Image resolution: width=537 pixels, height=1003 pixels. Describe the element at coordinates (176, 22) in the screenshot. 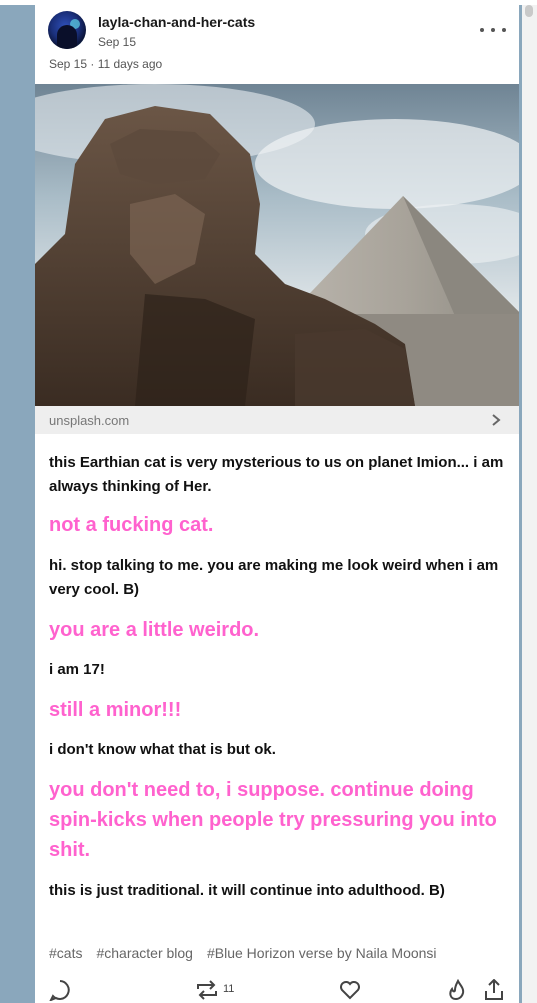

I see `blog-name: layla-chan-and-her-cats` at that location.